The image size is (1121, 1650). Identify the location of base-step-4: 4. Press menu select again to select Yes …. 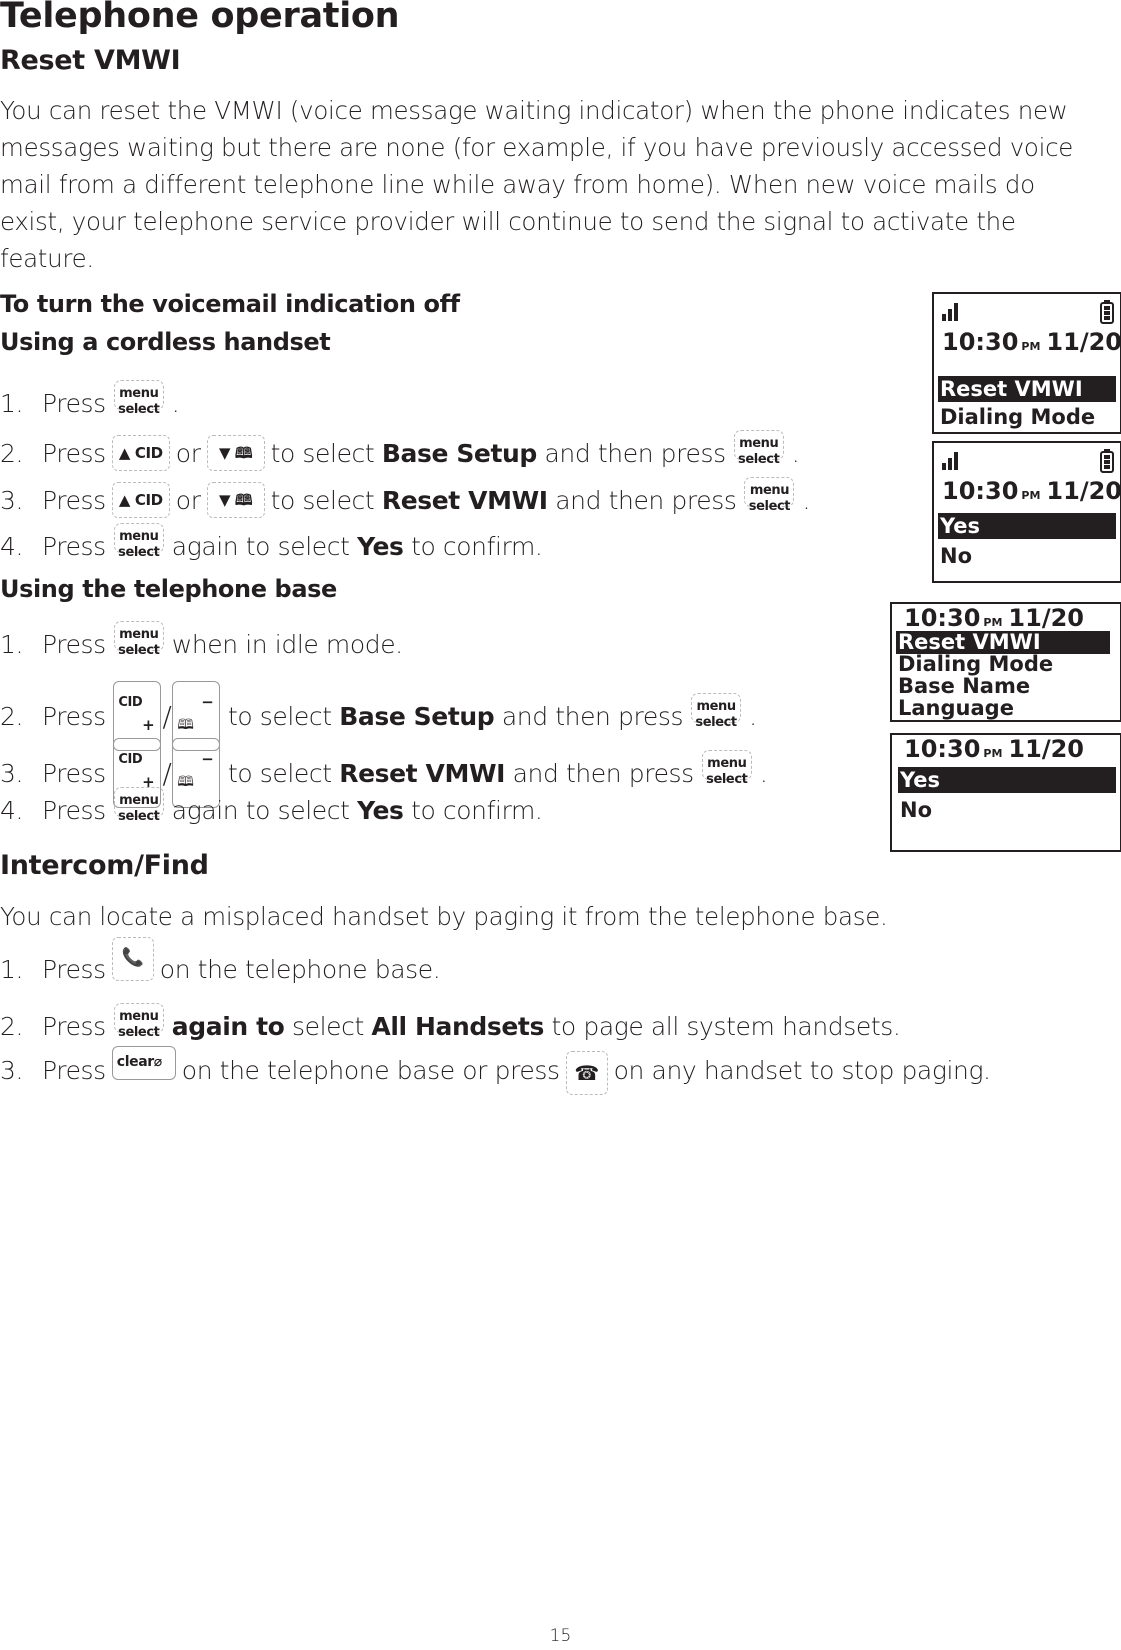
(271, 810).